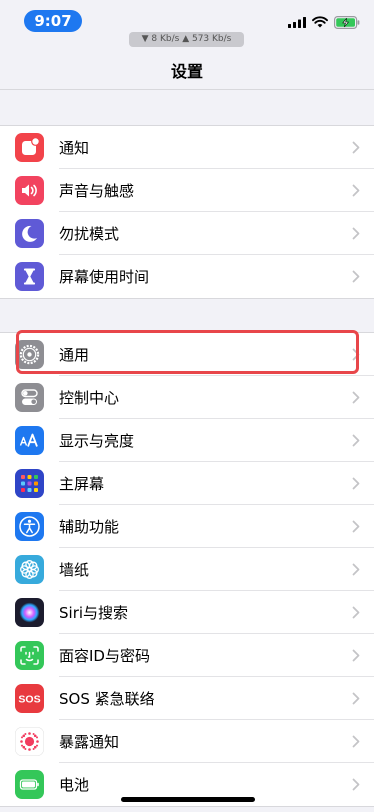 This screenshot has width=374, height=812. I want to click on home-indicator, so click(188, 799).